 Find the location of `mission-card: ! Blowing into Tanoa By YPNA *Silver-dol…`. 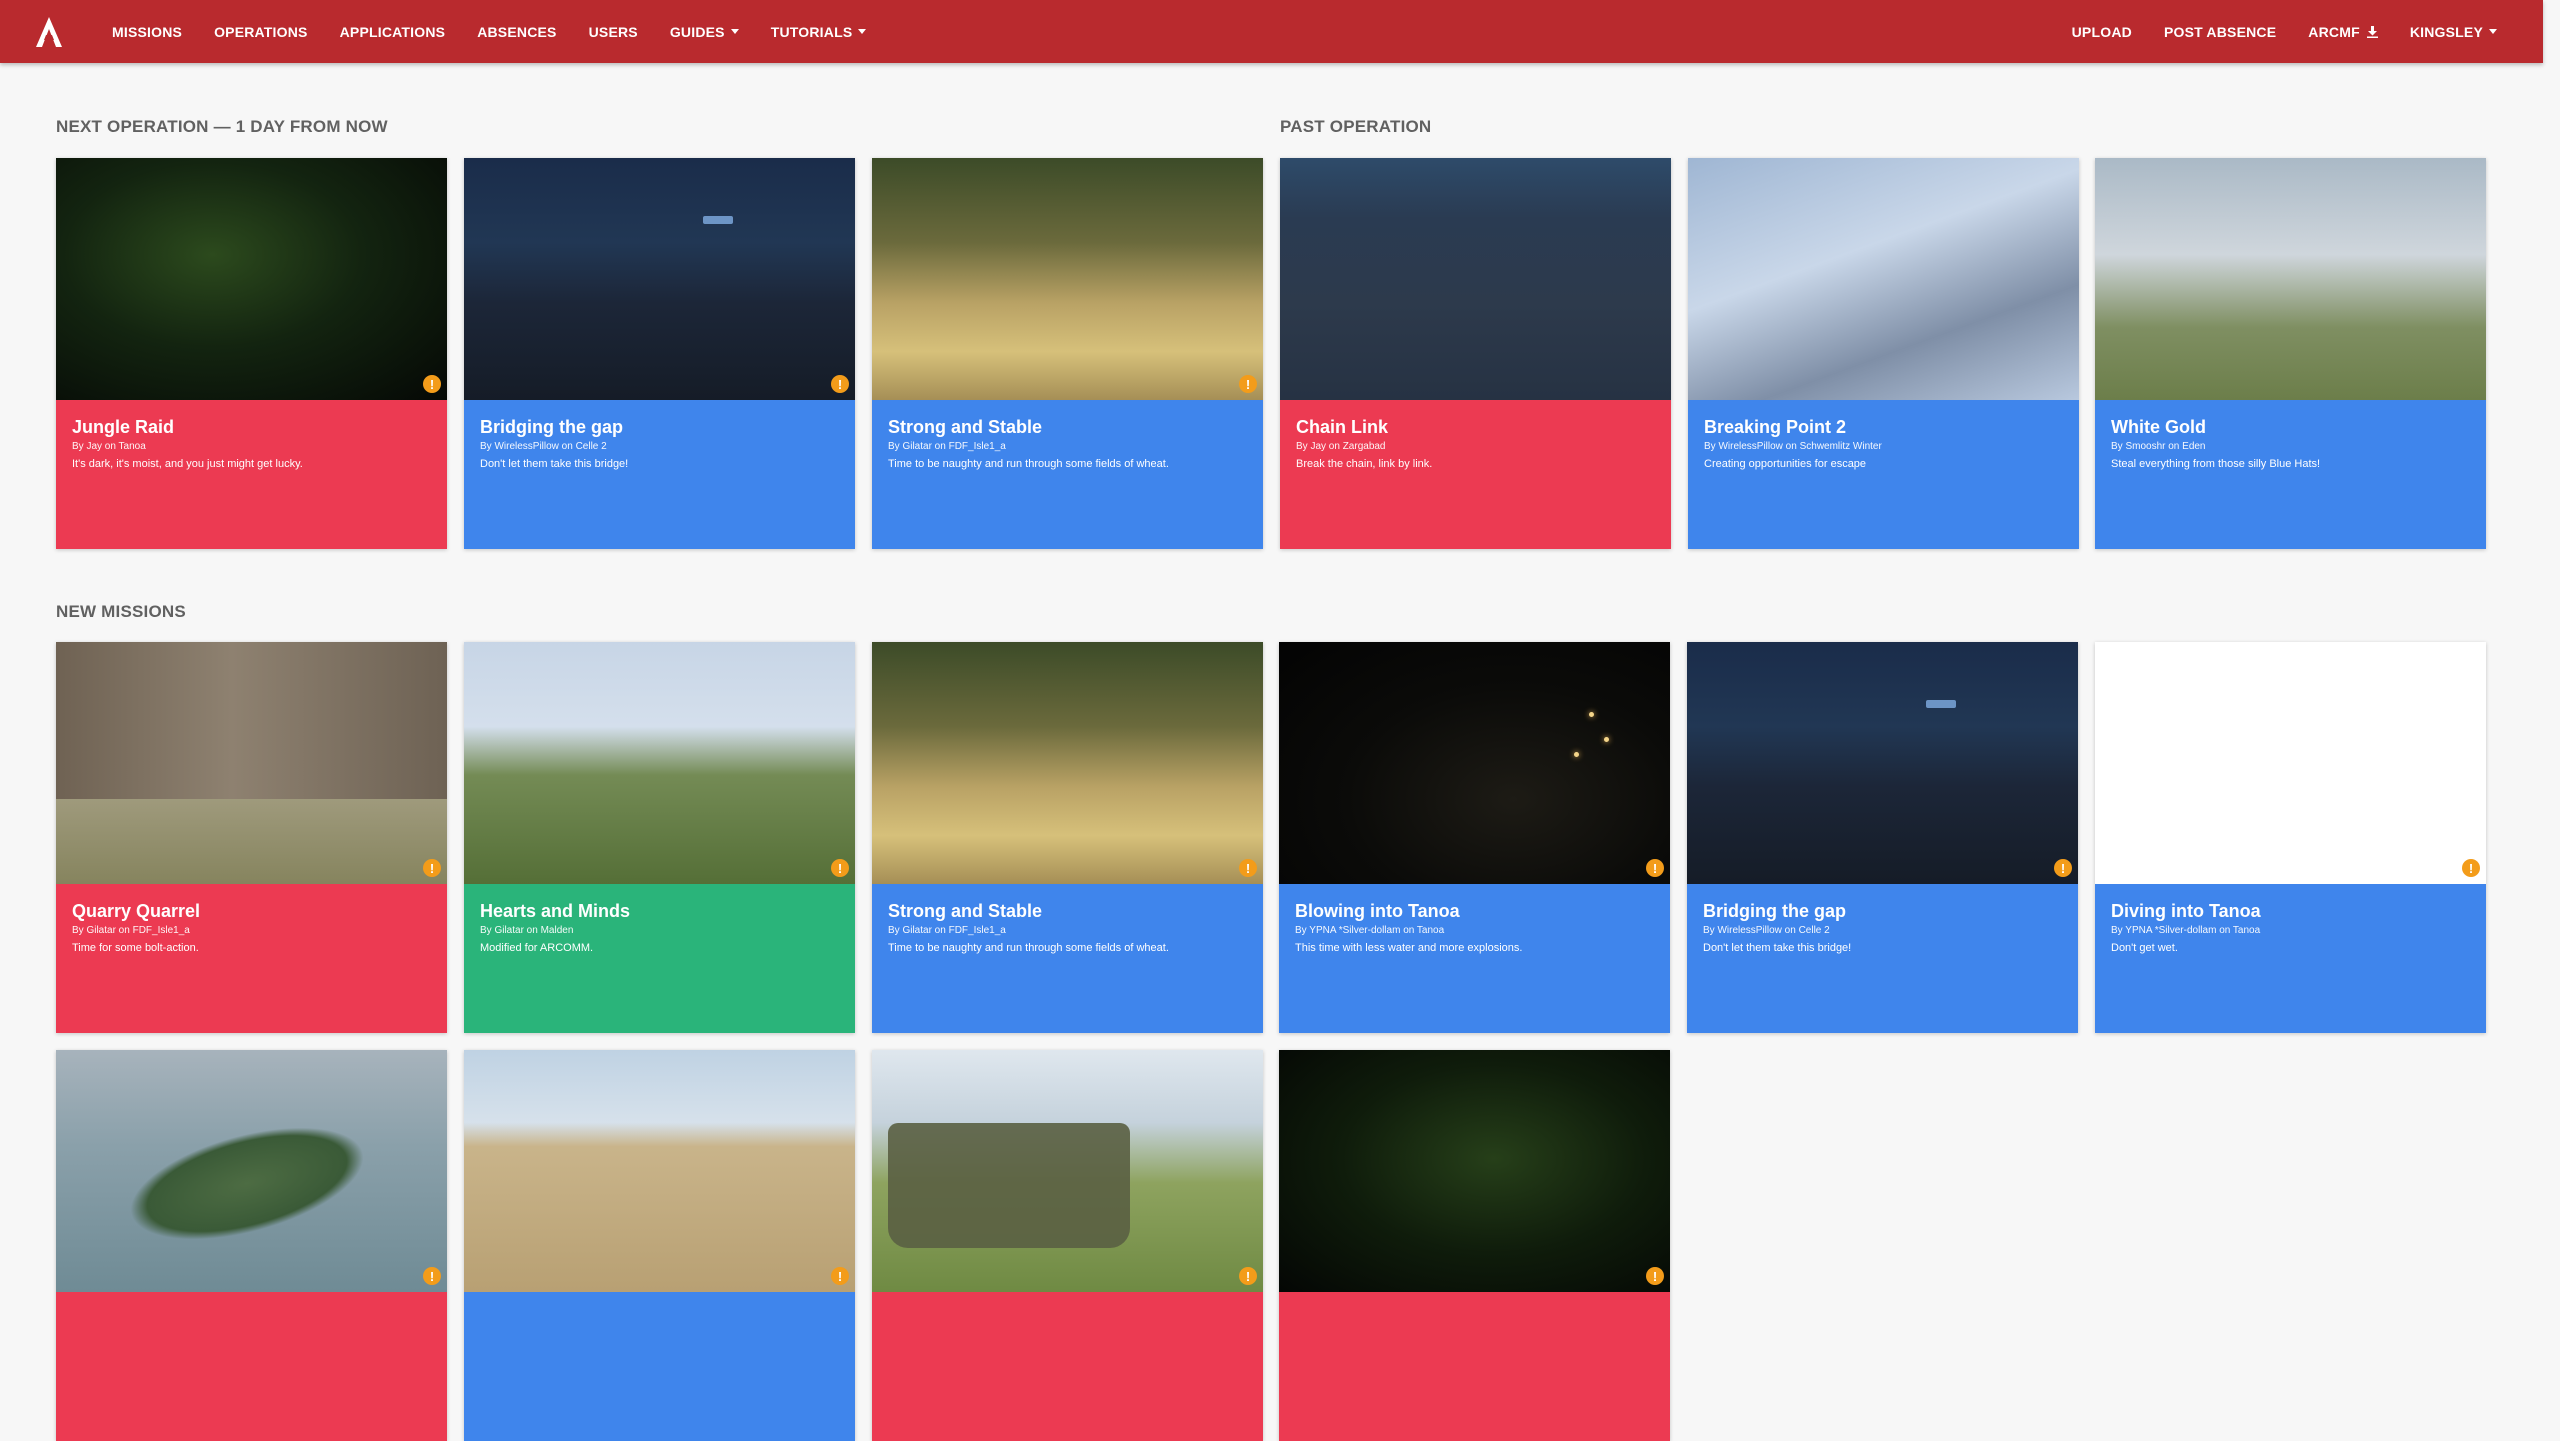

mission-card: ! Blowing into Tanoa By YPNA *Silver-dol… is located at coordinates (1474, 837).